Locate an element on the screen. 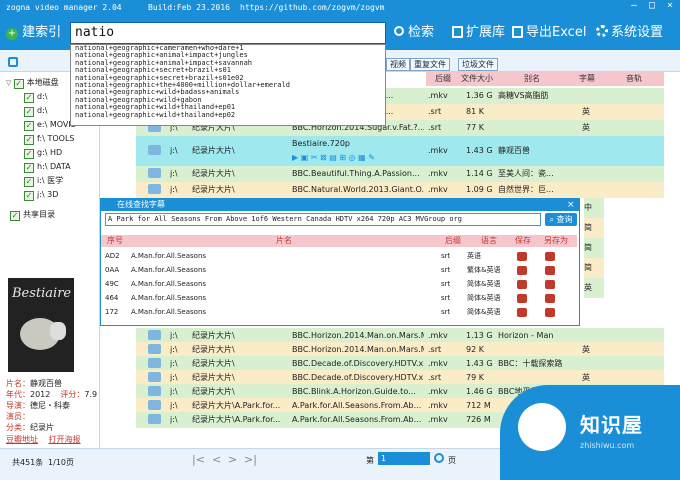  maximize-icon: □ is located at coordinates (652, 5).